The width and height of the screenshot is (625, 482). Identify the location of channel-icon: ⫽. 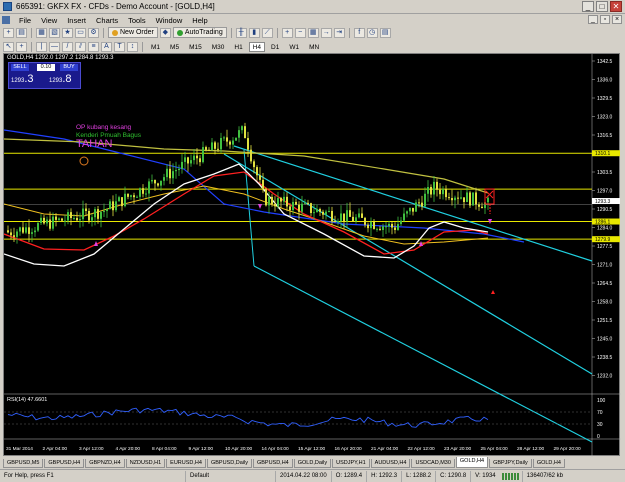
(80, 46).